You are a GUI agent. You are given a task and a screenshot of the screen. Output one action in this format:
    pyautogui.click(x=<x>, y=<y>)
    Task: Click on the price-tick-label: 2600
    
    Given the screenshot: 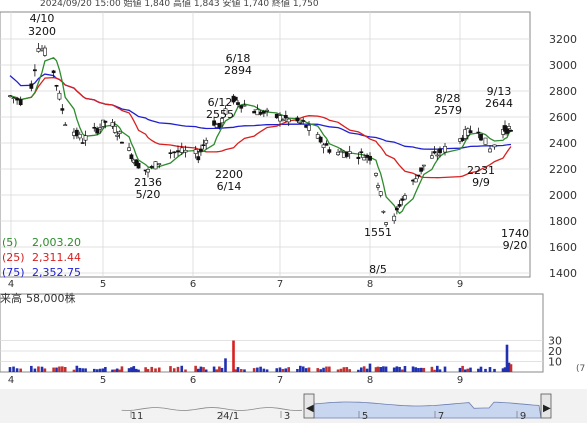 What is the action you would take?
    pyautogui.click(x=563, y=117)
    